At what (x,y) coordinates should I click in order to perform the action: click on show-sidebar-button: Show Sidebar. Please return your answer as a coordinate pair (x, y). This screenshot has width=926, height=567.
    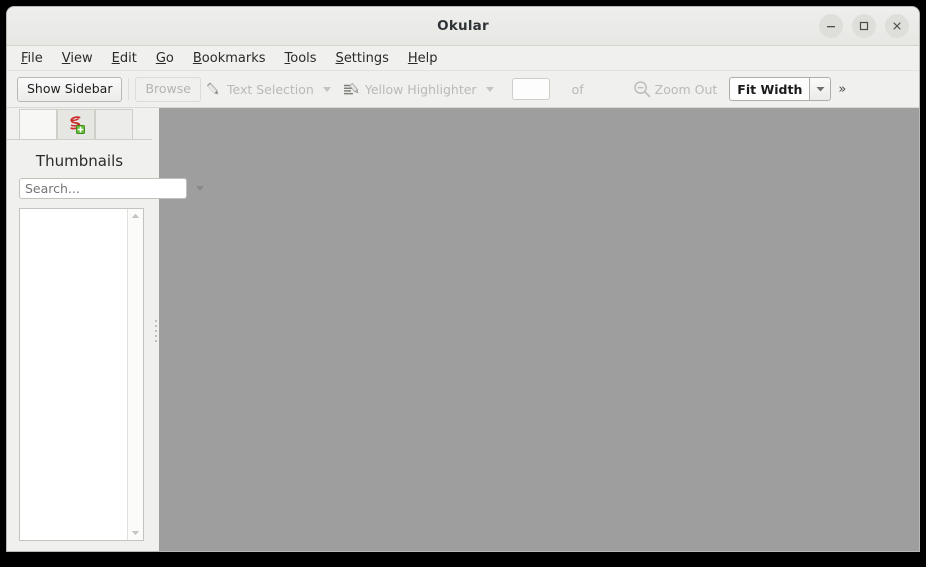
    Looking at the image, I should click on (70, 89).